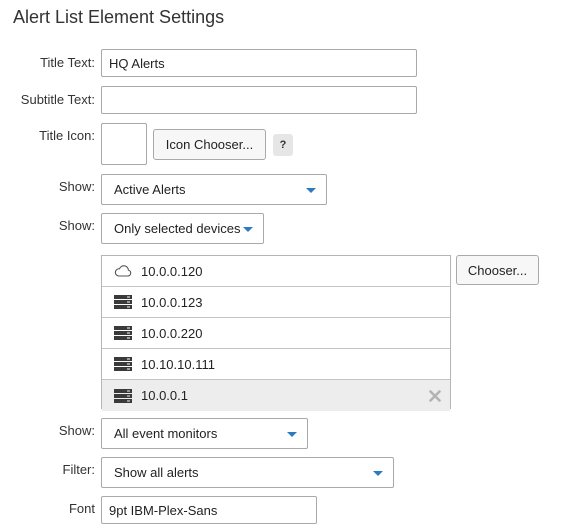 Image resolution: width=580 pixels, height=530 pixels. Describe the element at coordinates (172, 271) in the screenshot. I see `device-name: 10.0.0.120` at that location.